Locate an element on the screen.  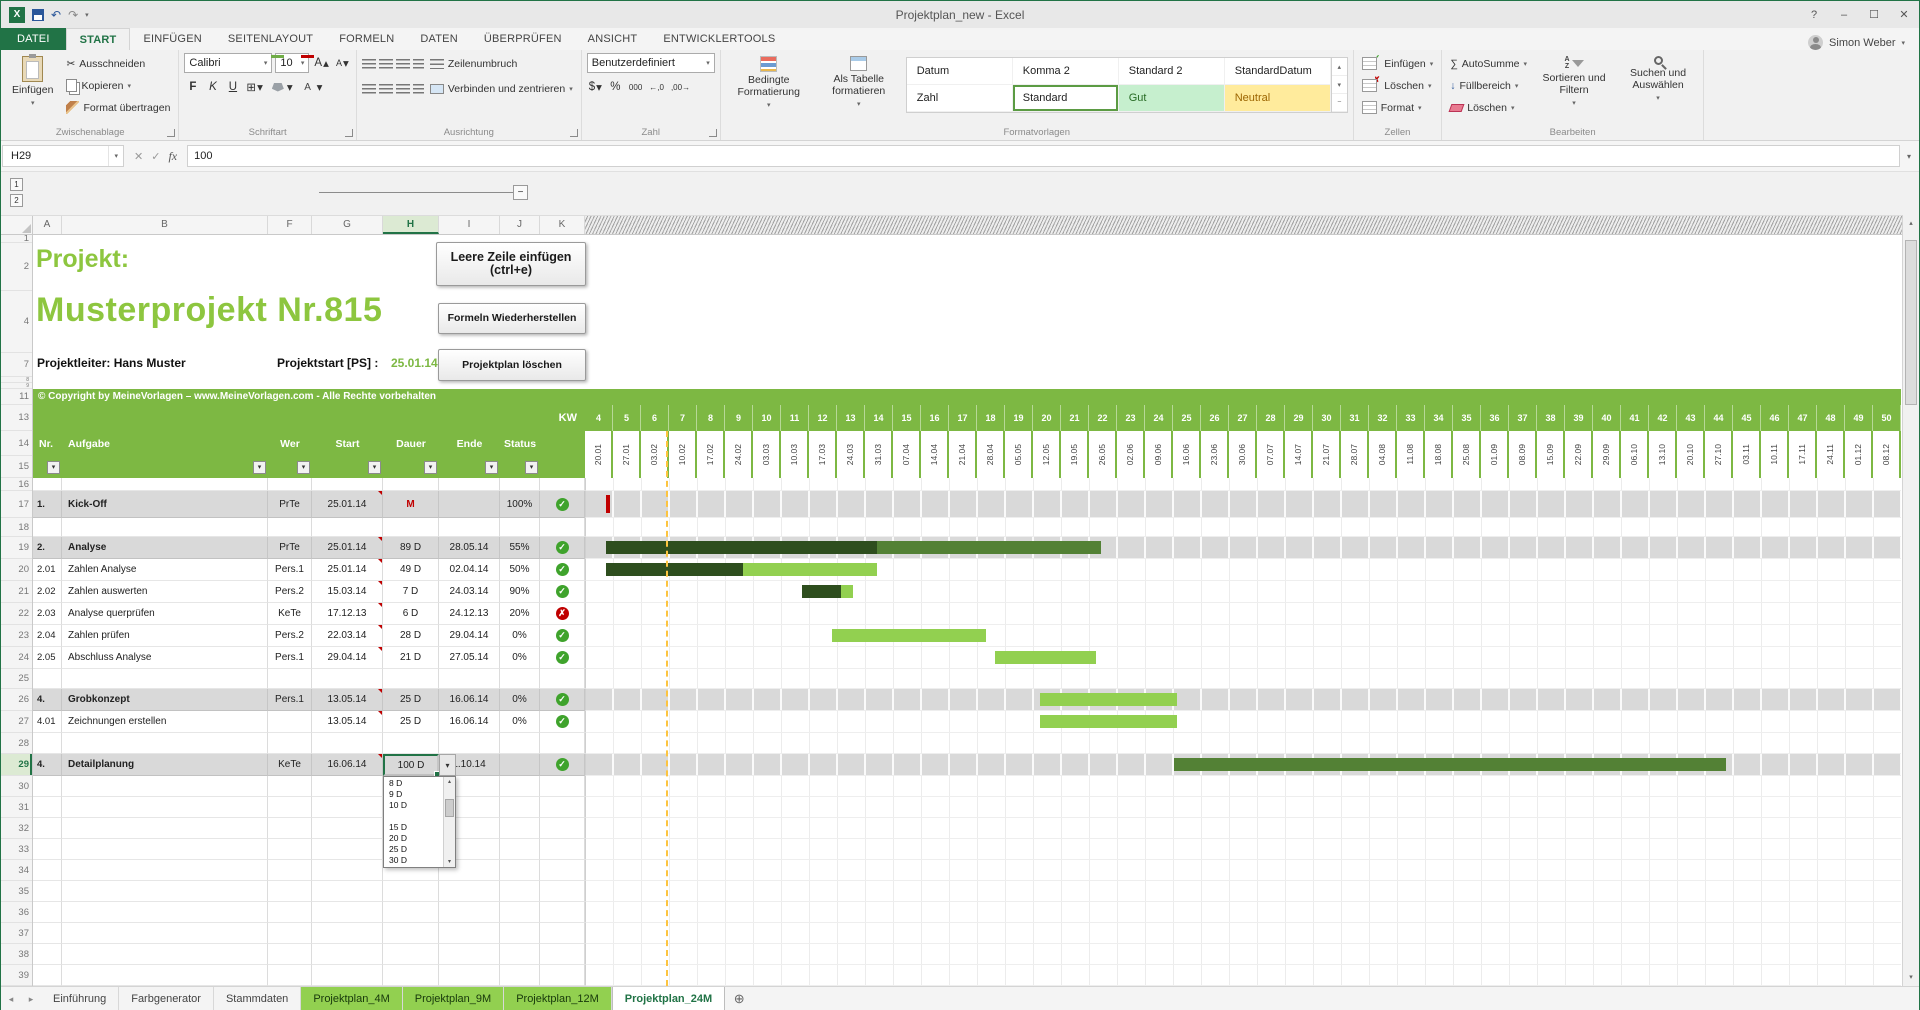
filter-button-B: ▾ is located at coordinates (259, 467).